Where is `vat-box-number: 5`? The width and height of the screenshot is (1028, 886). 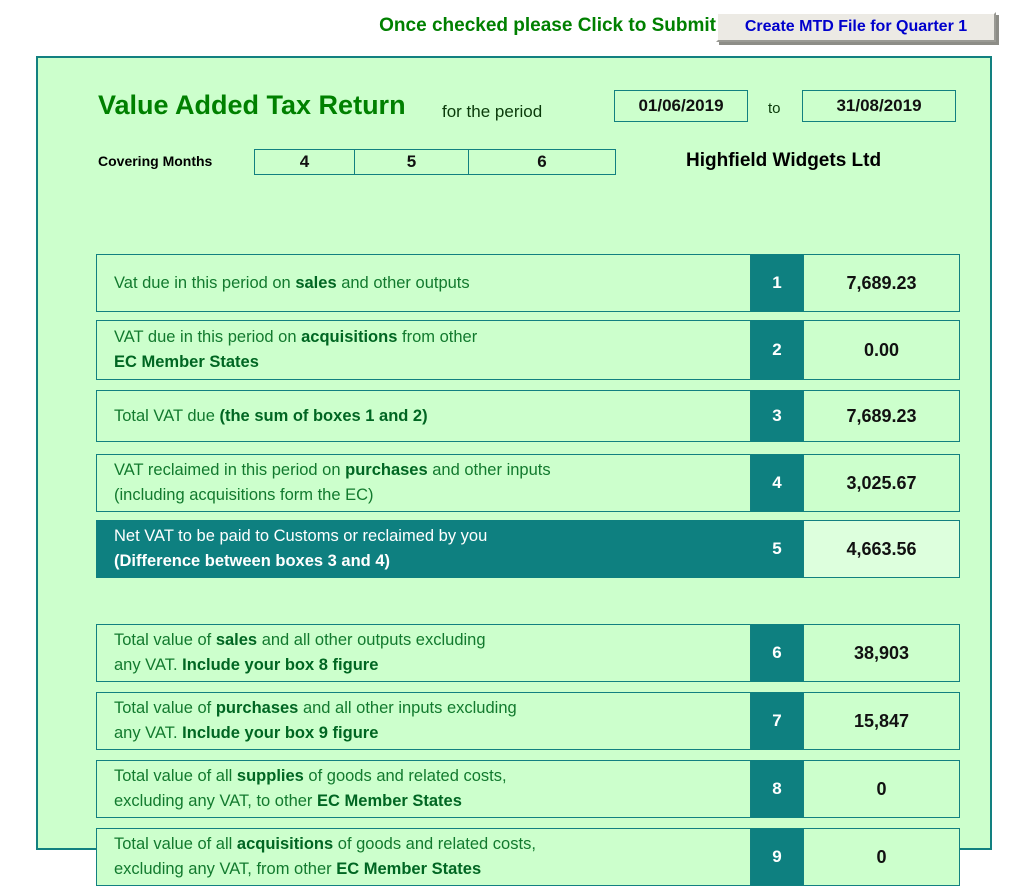 vat-box-number: 5 is located at coordinates (777, 549).